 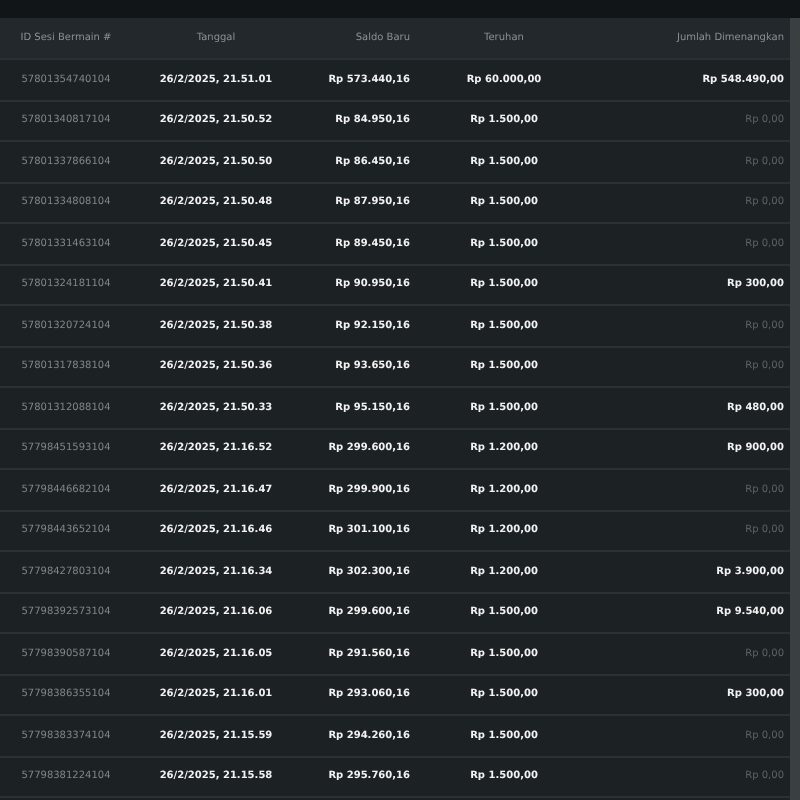 I want to click on scrollbar, so click(x=795, y=409).